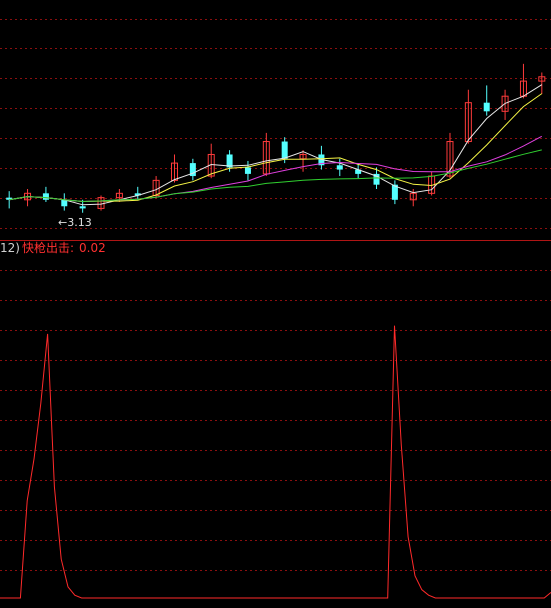  Describe the element at coordinates (92, 248) in the screenshot. I see `indicator-value: 0.02` at that location.